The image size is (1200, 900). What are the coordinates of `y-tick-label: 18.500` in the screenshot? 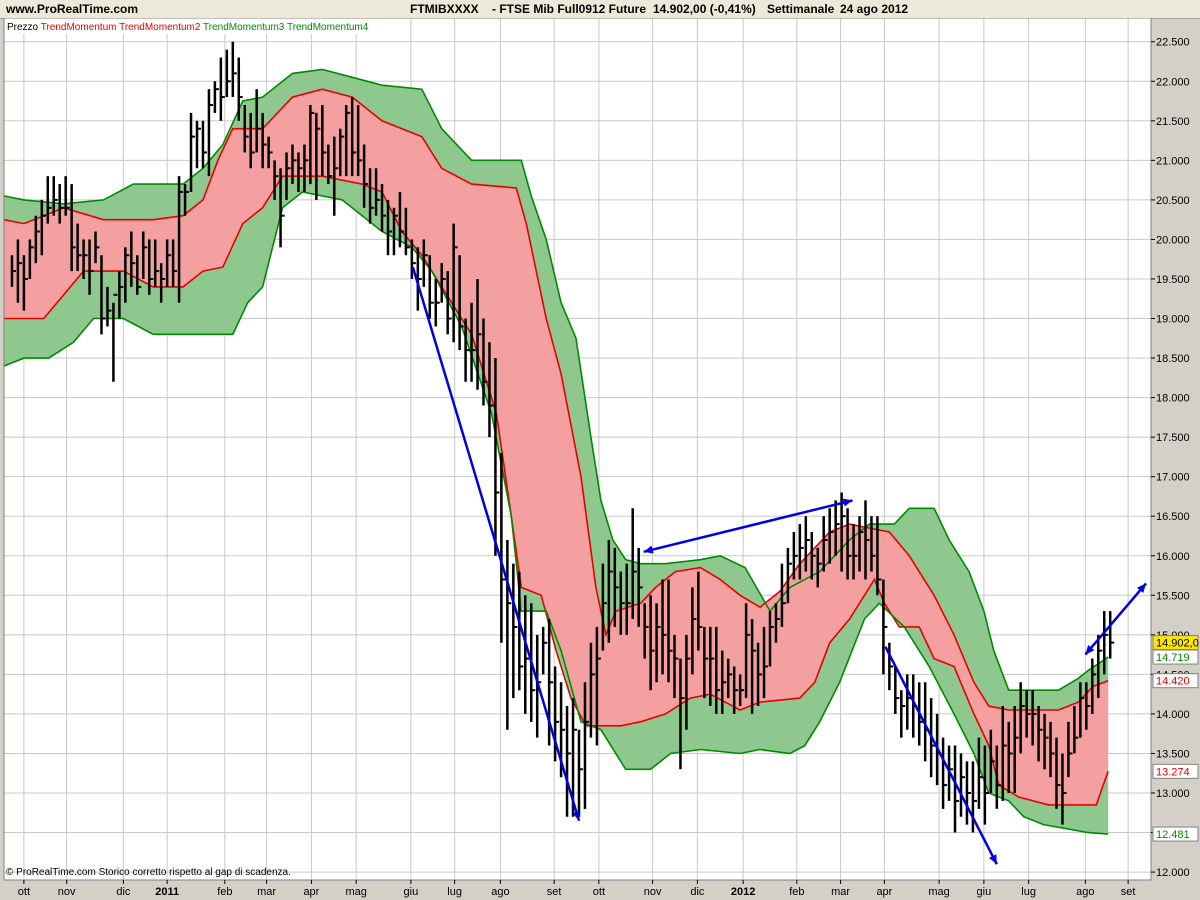 It's located at (1173, 359).